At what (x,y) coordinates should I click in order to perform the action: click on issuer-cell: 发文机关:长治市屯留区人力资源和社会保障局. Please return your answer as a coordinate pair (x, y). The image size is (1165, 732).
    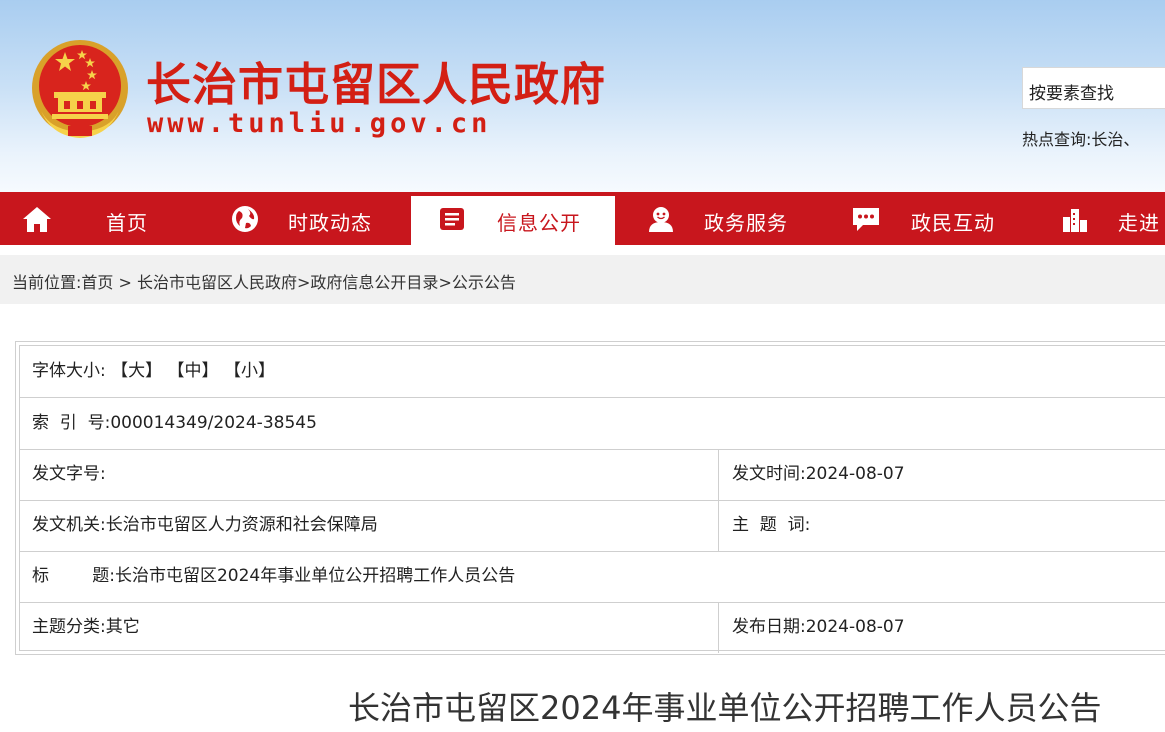
    Looking at the image, I should click on (205, 525).